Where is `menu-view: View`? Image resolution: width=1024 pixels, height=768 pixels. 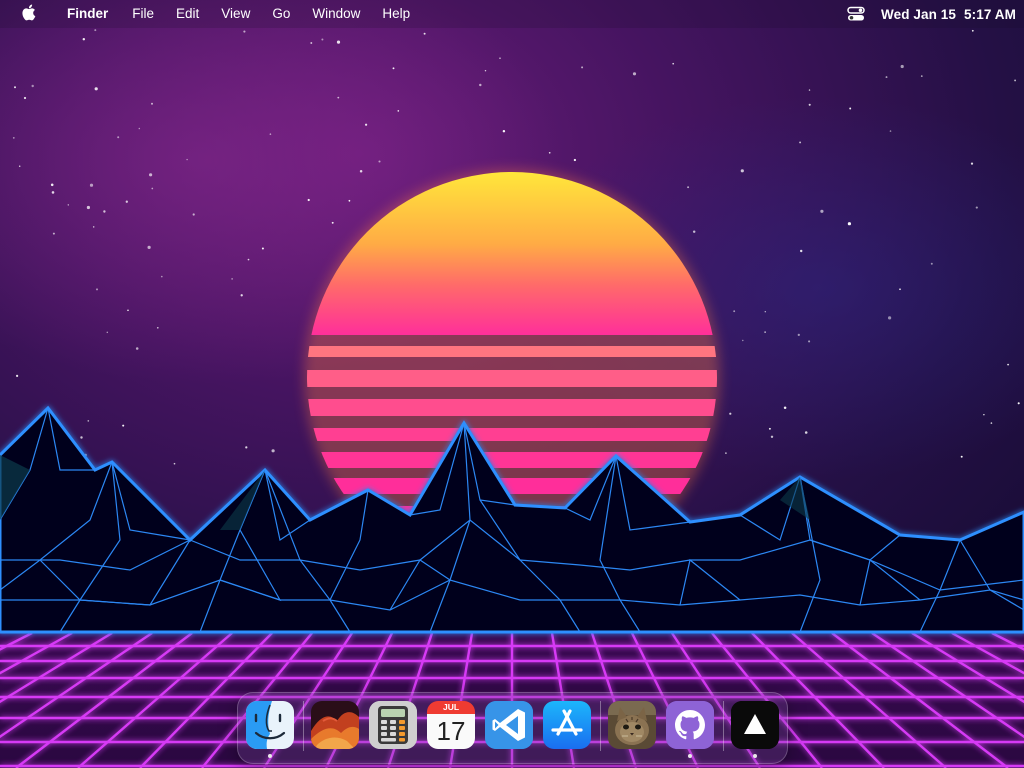
menu-view: View is located at coordinates (235, 14).